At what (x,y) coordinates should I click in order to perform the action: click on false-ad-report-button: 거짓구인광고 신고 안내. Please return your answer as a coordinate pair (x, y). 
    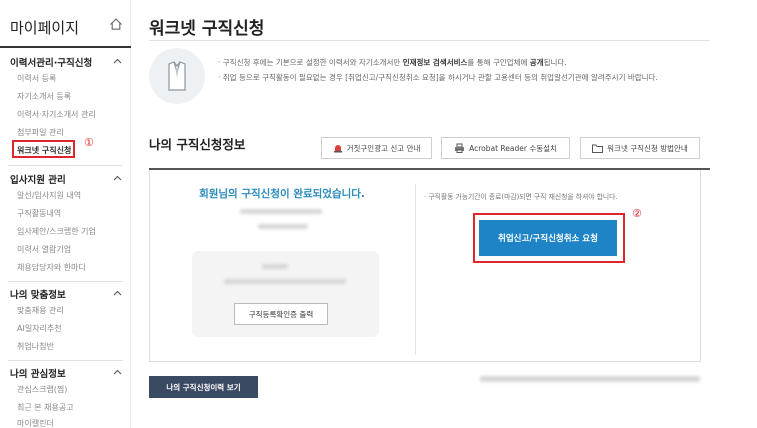
    Looking at the image, I should click on (376, 148).